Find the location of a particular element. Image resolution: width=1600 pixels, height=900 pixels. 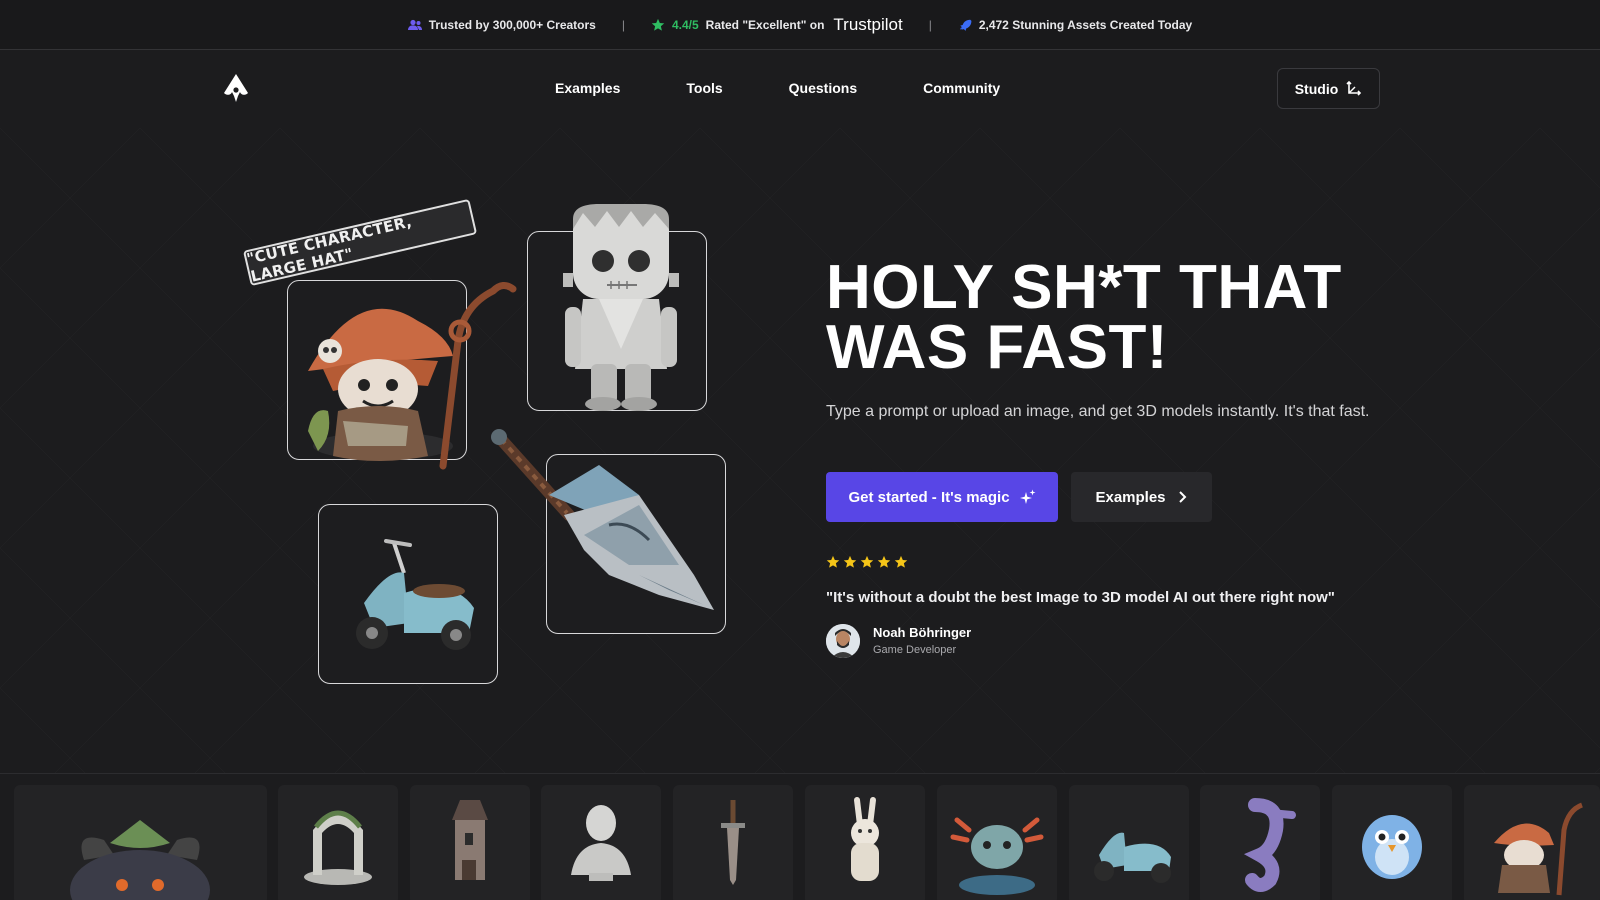

scooter-thumbnail is located at coordinates (1132, 857).